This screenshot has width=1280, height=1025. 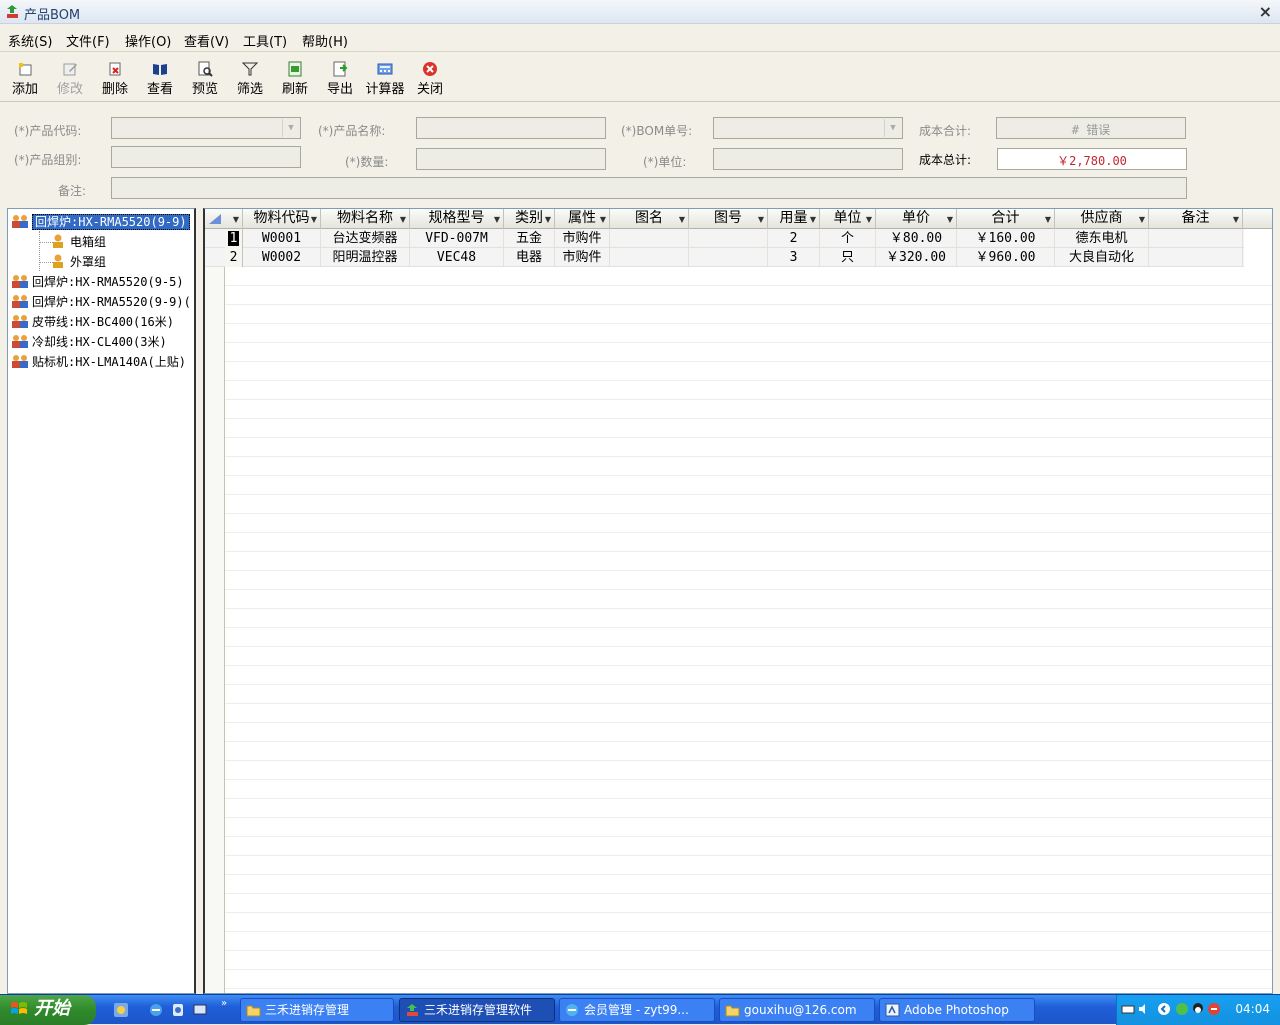 I want to click on close-button: 关闭, so click(x=430, y=81).